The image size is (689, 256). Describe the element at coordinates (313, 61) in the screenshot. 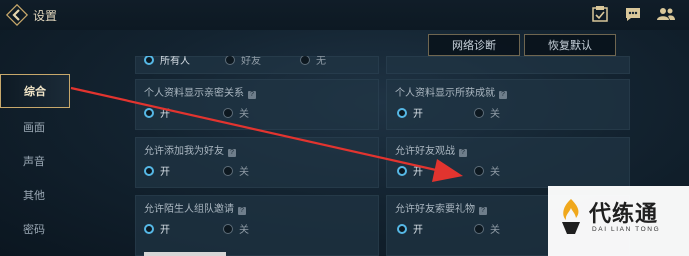

I see `option-none: 无` at that location.